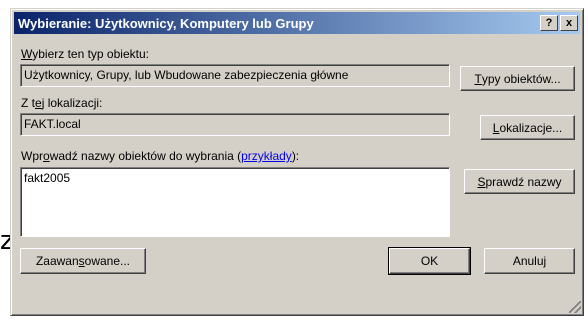  I want to click on location-label: Z tej lokalizacji:, so click(62, 103).